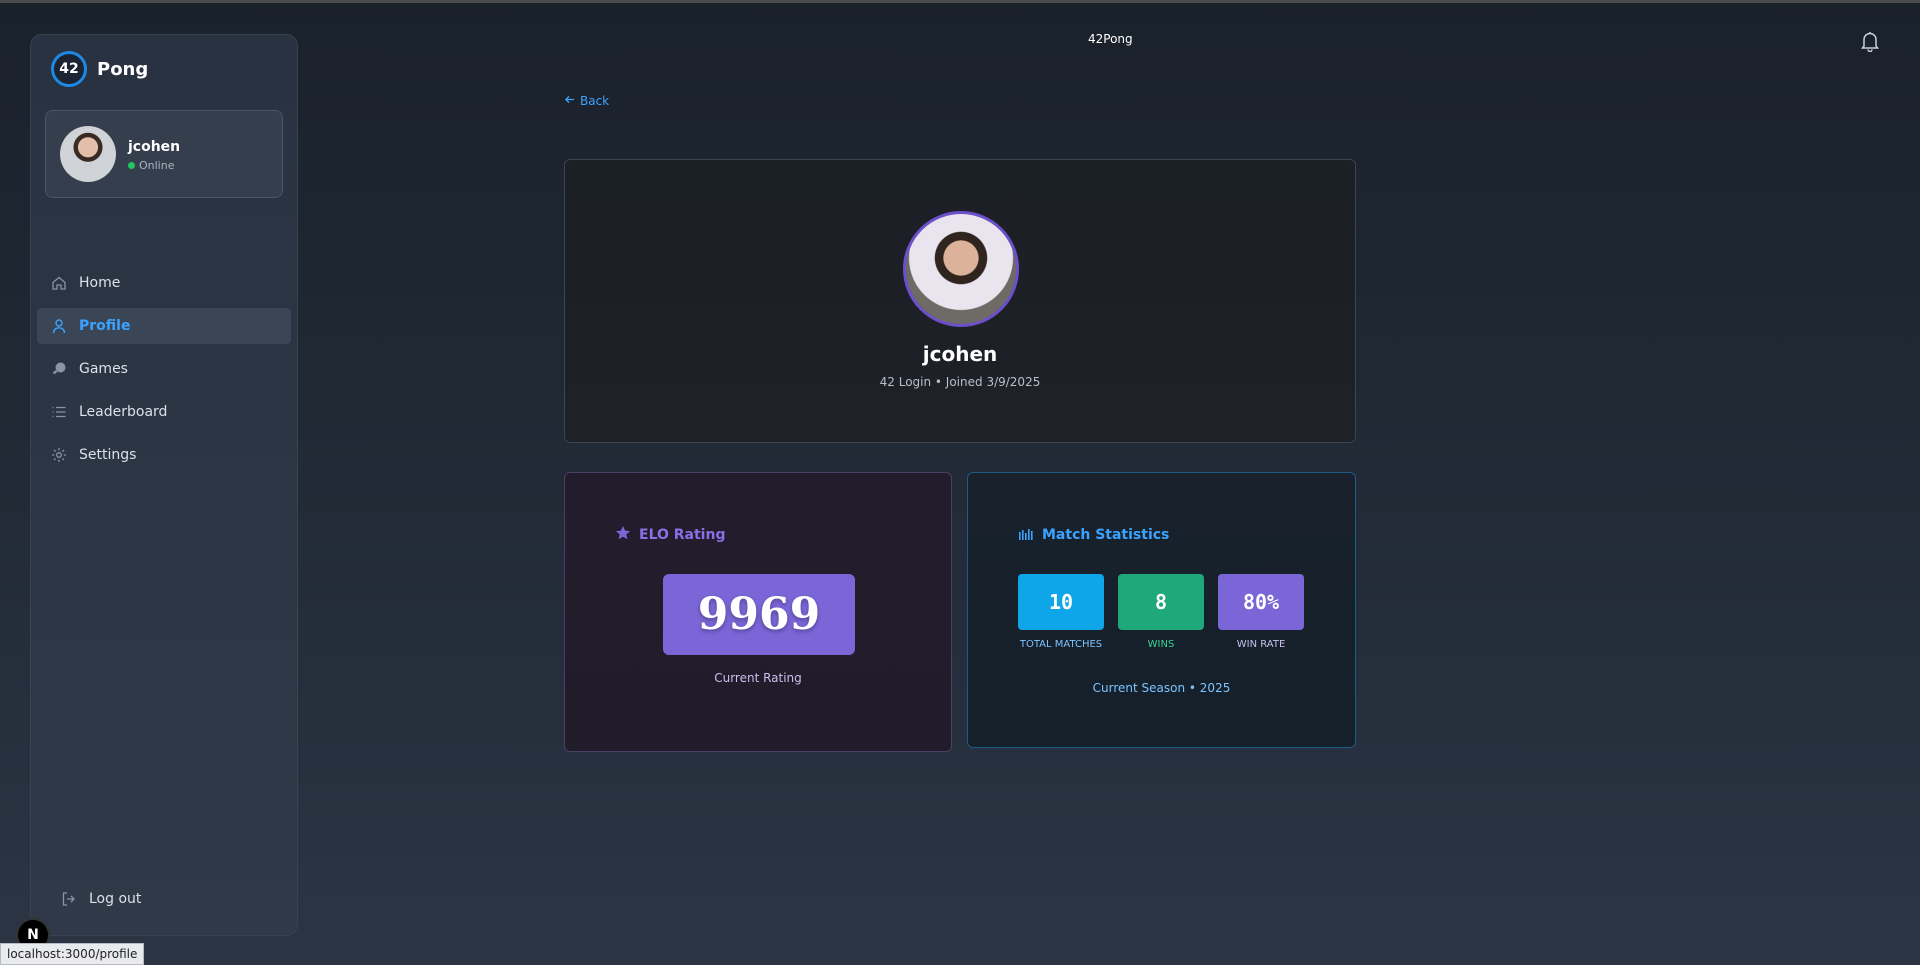 The height and width of the screenshot is (965, 1920). I want to click on elo-rating-title: ELO Rating, so click(682, 535).